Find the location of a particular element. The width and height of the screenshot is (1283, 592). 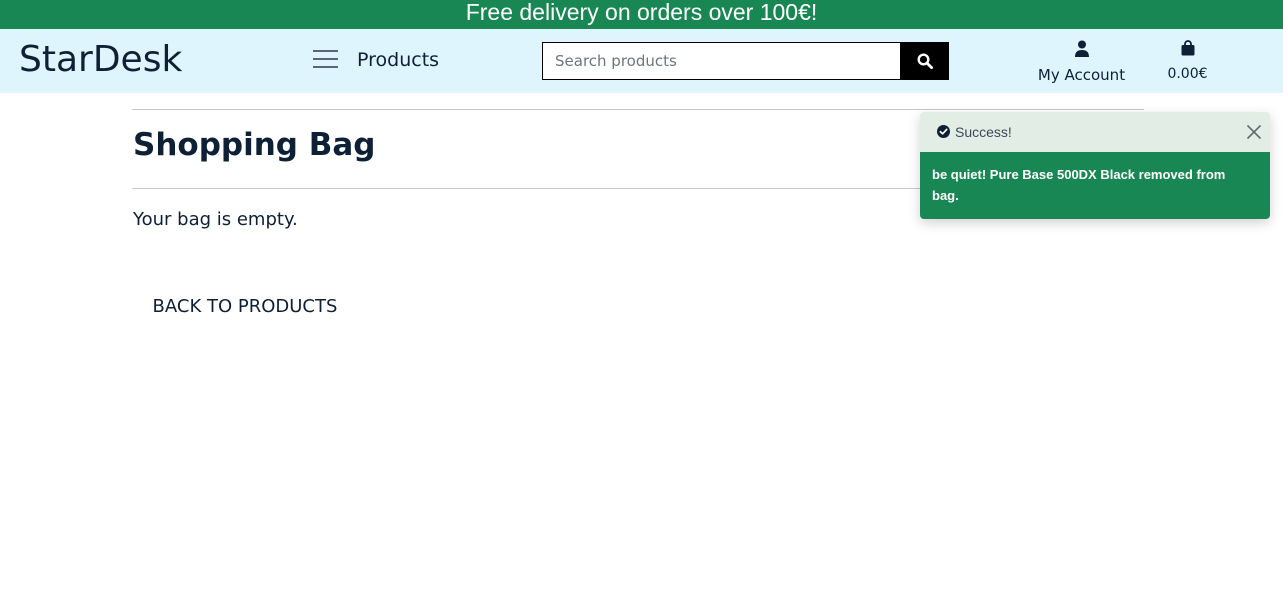

page-title: Shopping Bag is located at coordinates (254, 145).